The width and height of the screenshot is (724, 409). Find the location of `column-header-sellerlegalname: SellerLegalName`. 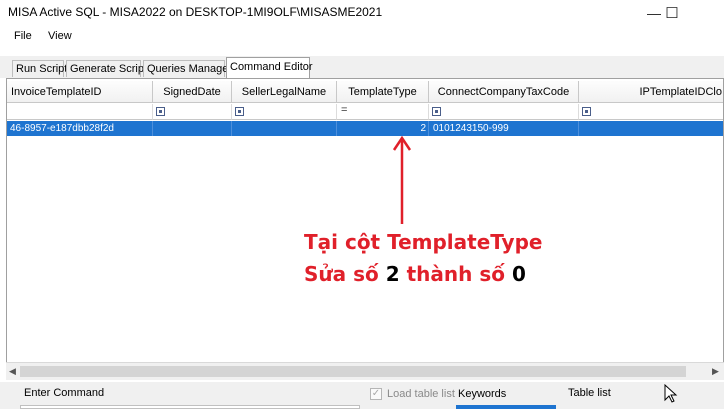

column-header-sellerlegalname: SellerLegalName is located at coordinates (284, 92).